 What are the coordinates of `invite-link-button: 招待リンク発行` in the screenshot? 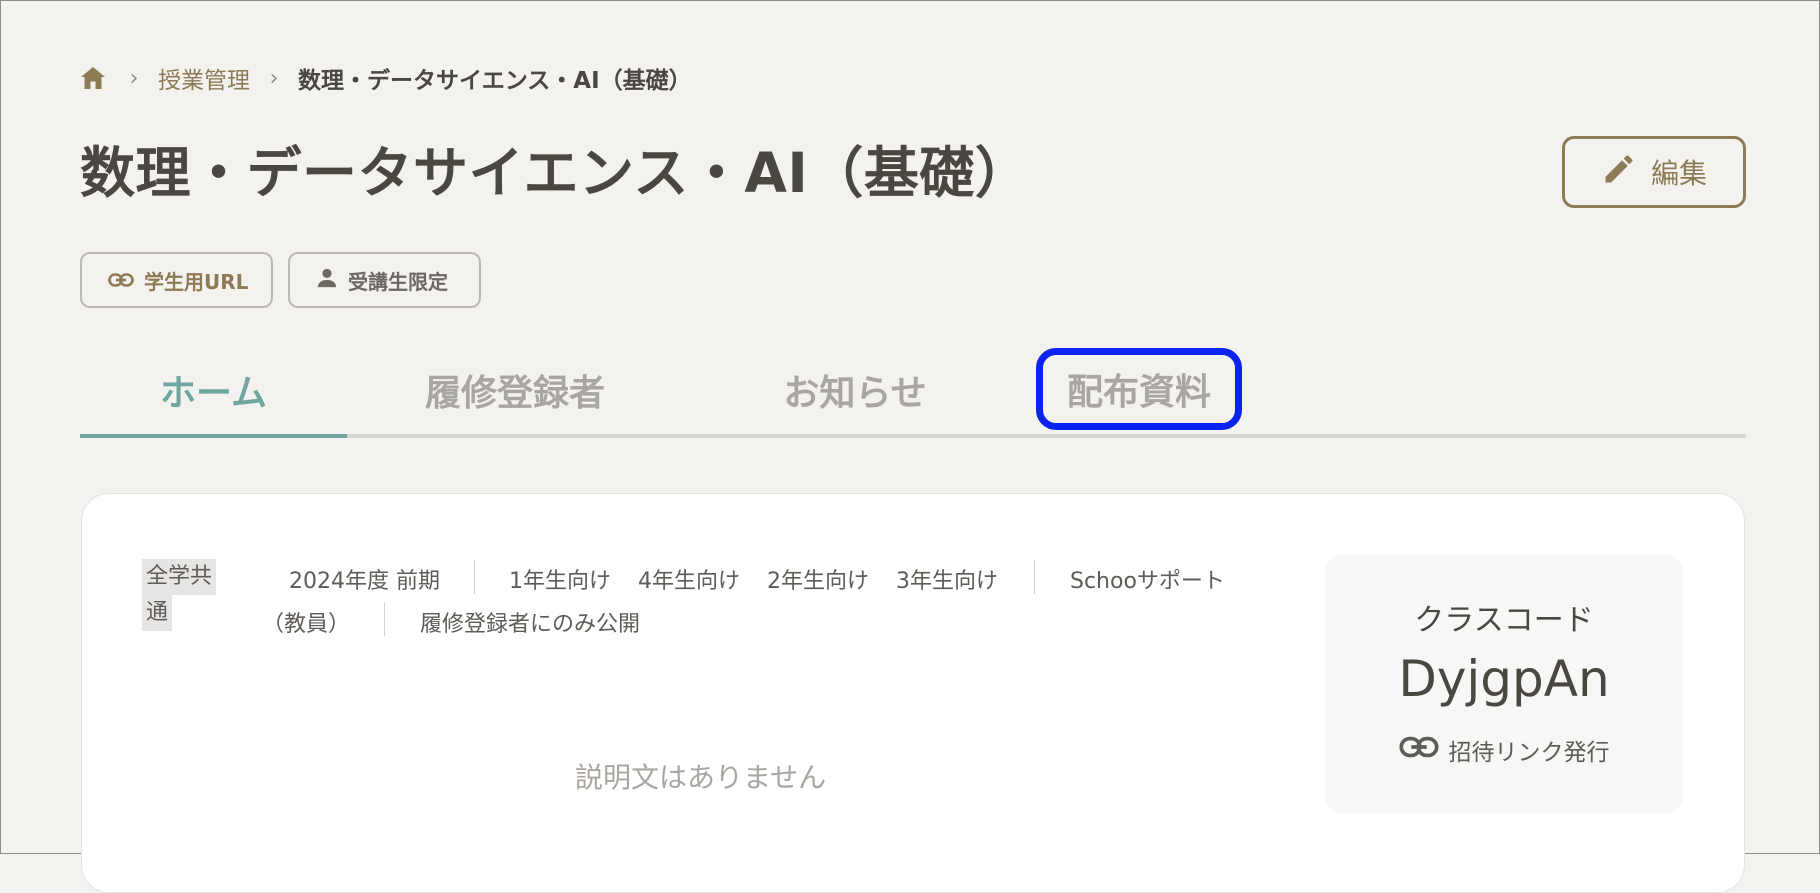 It's located at (1504, 750).